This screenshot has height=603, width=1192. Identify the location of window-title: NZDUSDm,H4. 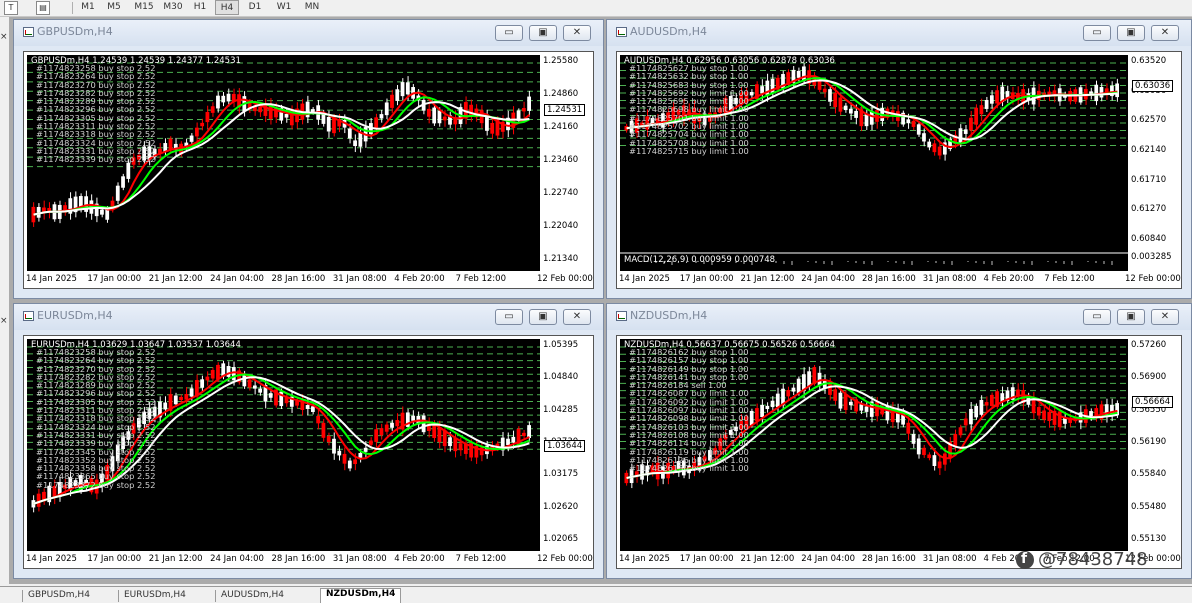
(669, 315).